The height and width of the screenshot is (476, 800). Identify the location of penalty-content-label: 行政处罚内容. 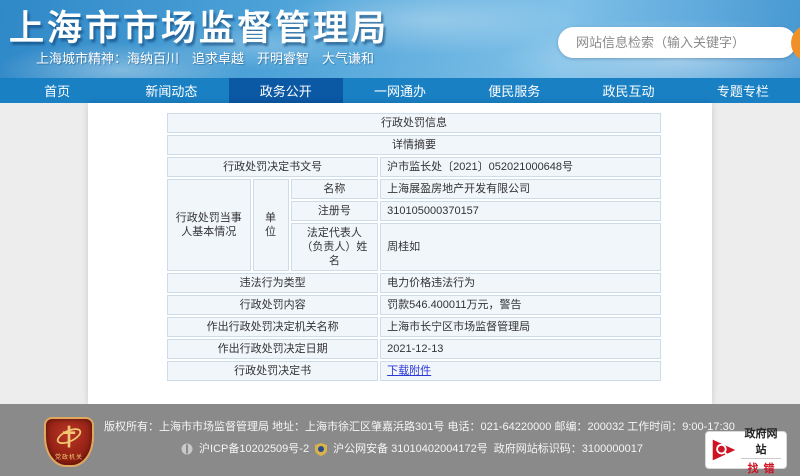
(273, 305).